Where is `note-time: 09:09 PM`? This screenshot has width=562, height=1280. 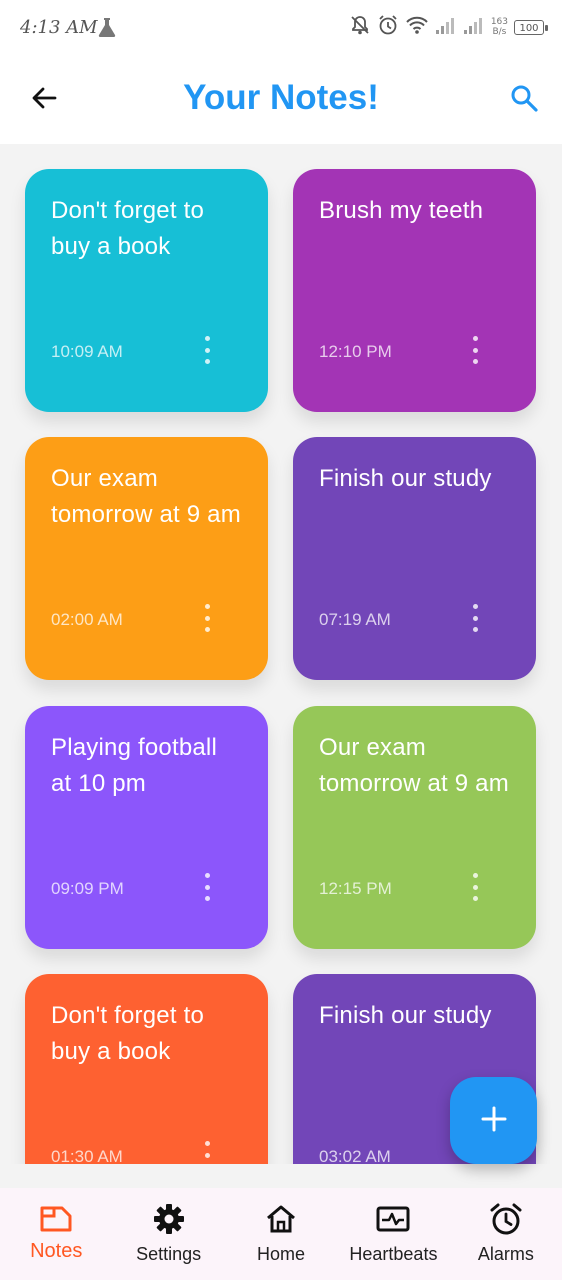
note-time: 09:09 PM is located at coordinates (87, 888).